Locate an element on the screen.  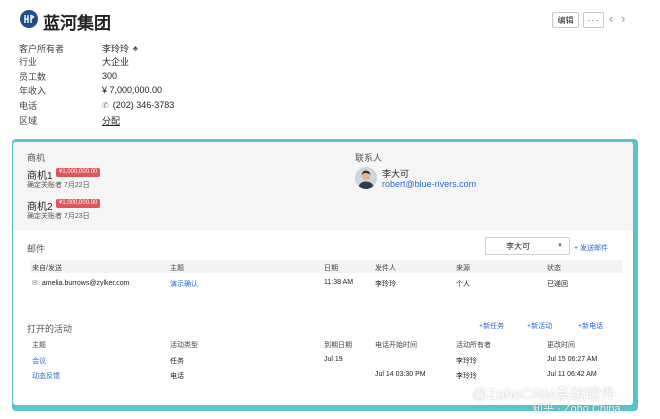
contact-avatar is located at coordinates (366, 178).